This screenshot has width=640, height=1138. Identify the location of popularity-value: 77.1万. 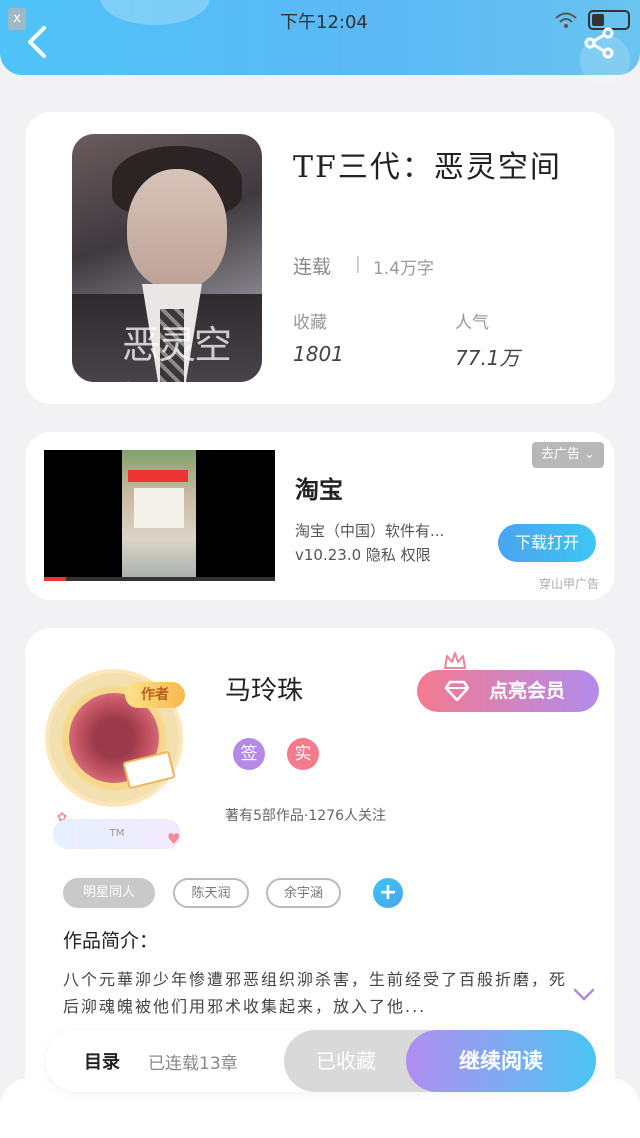
(487, 358).